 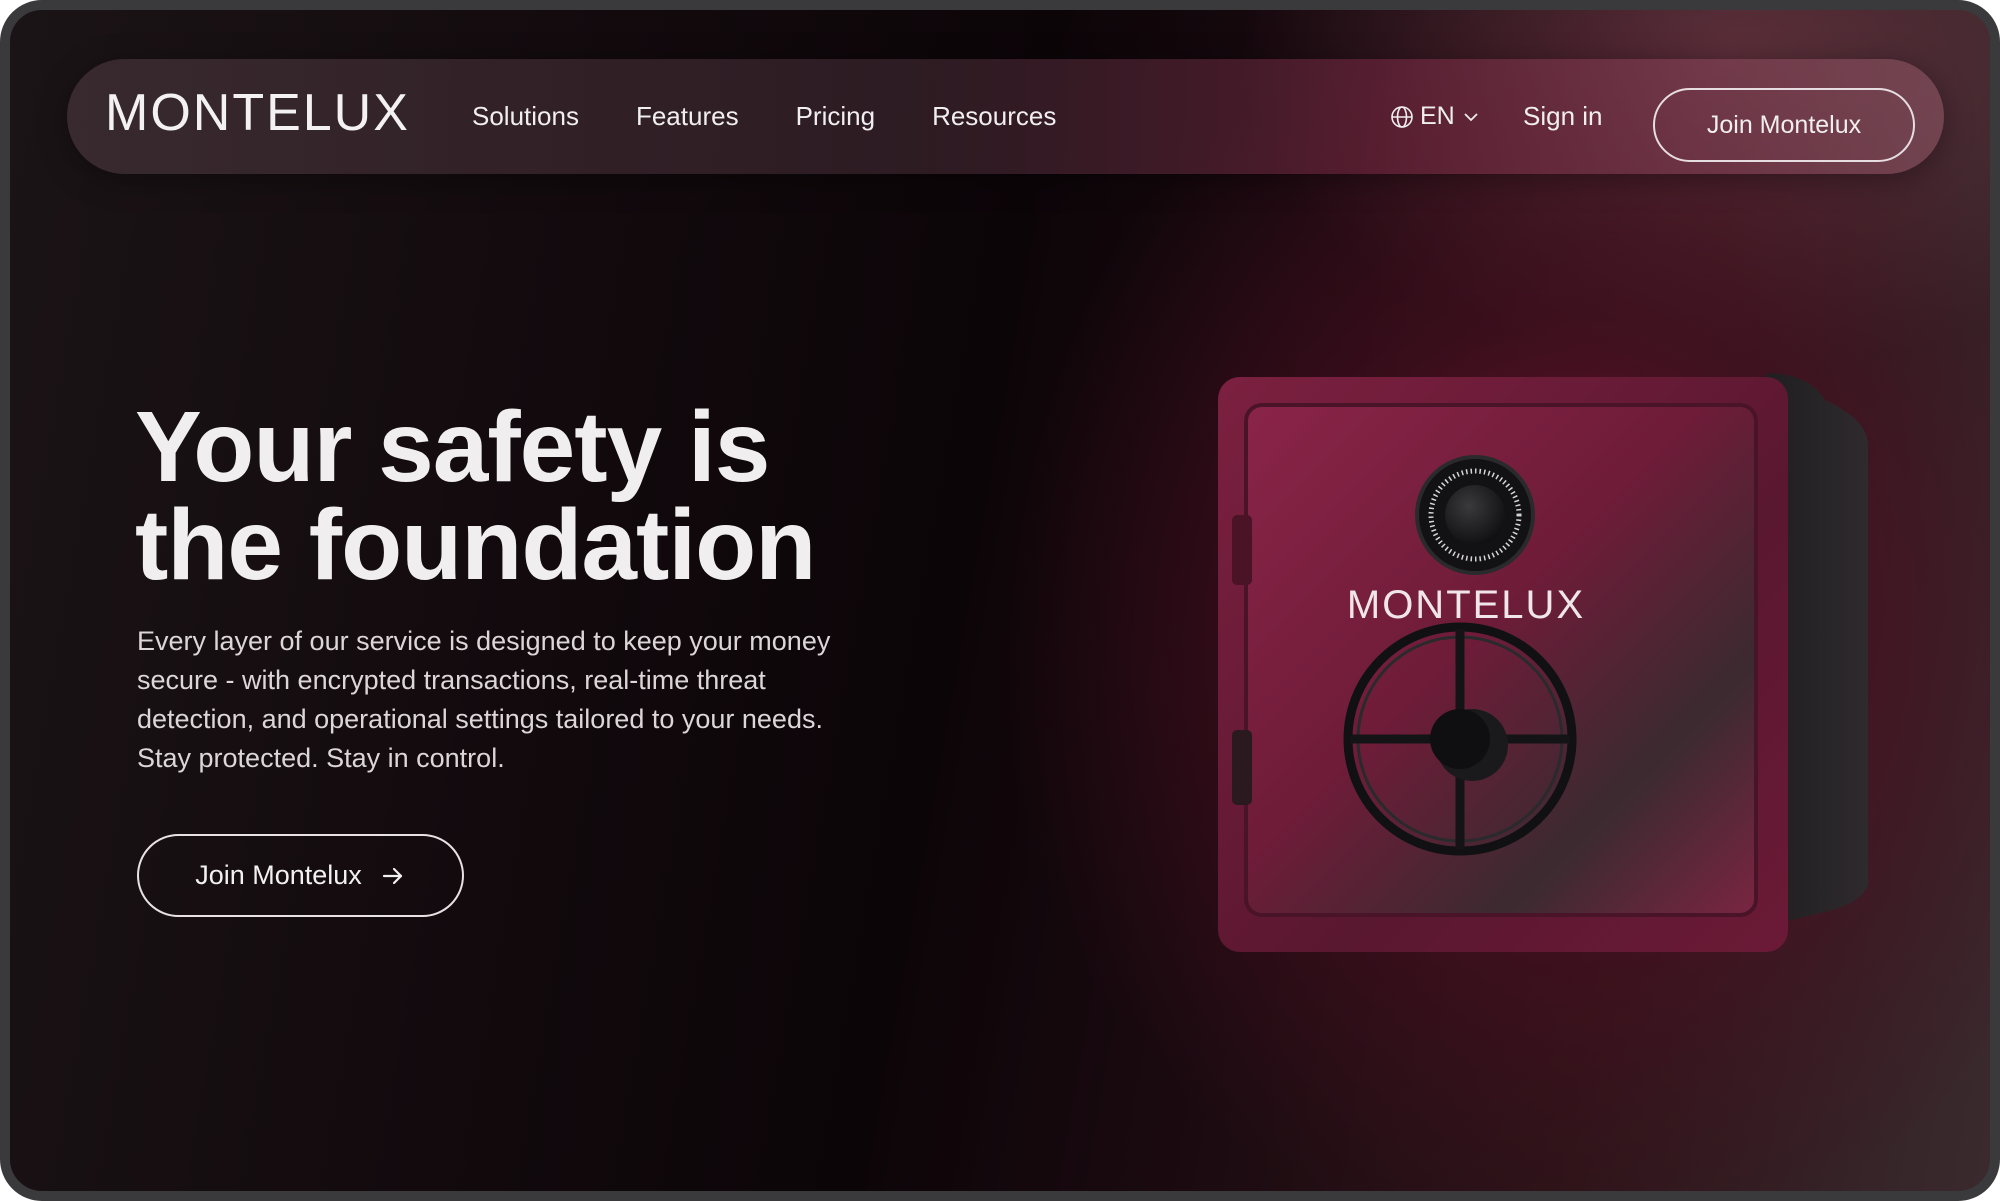 I want to click on nav-link-pricing: Pricing, so click(x=835, y=116).